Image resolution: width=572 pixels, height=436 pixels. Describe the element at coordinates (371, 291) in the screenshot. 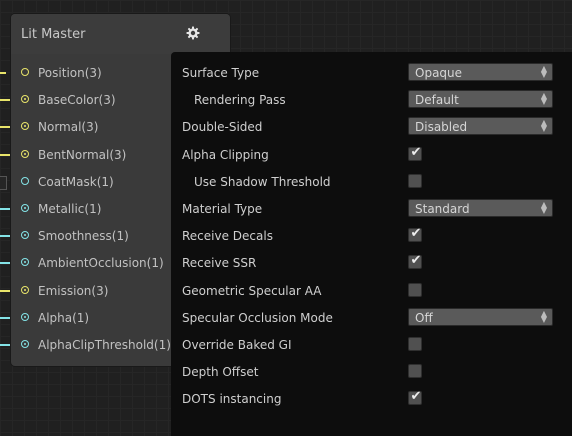

I see `setting-row: Geometric Specular AA` at that location.